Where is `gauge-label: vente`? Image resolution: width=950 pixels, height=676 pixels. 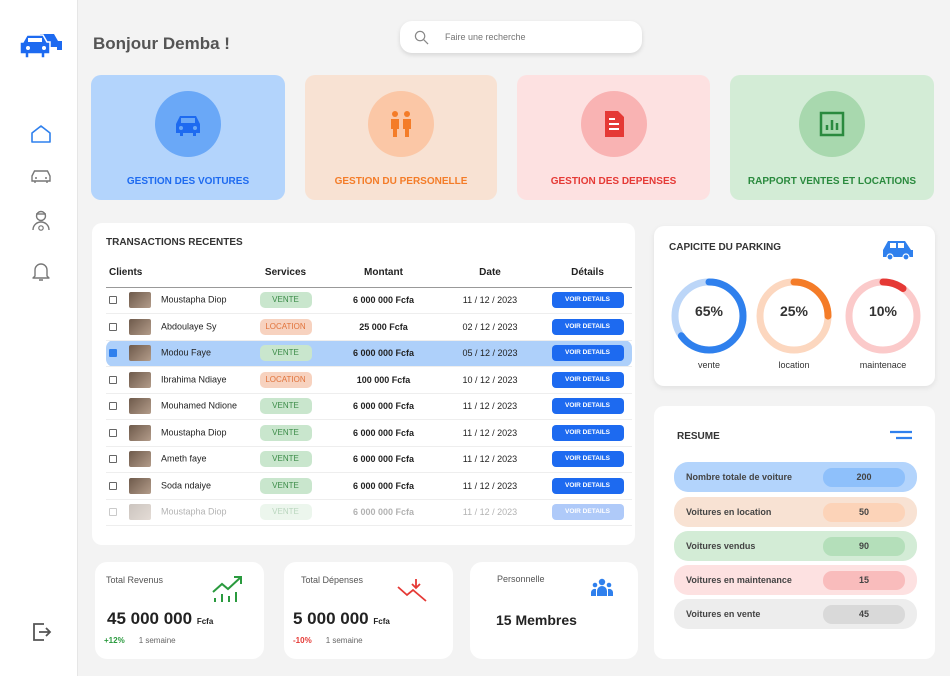
gauge-label: vente is located at coordinates (709, 365).